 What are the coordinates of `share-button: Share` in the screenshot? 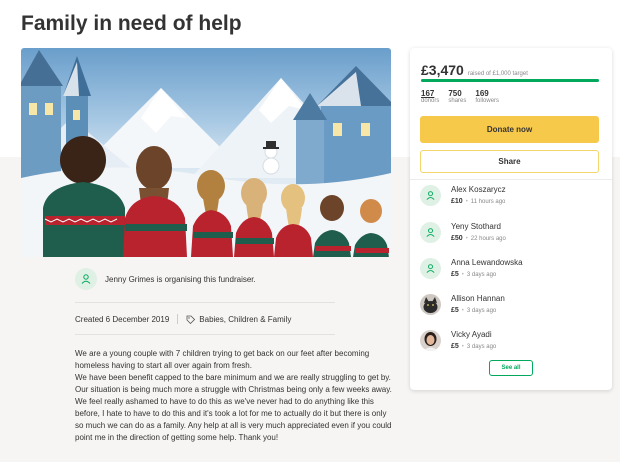 It's located at (509, 161).